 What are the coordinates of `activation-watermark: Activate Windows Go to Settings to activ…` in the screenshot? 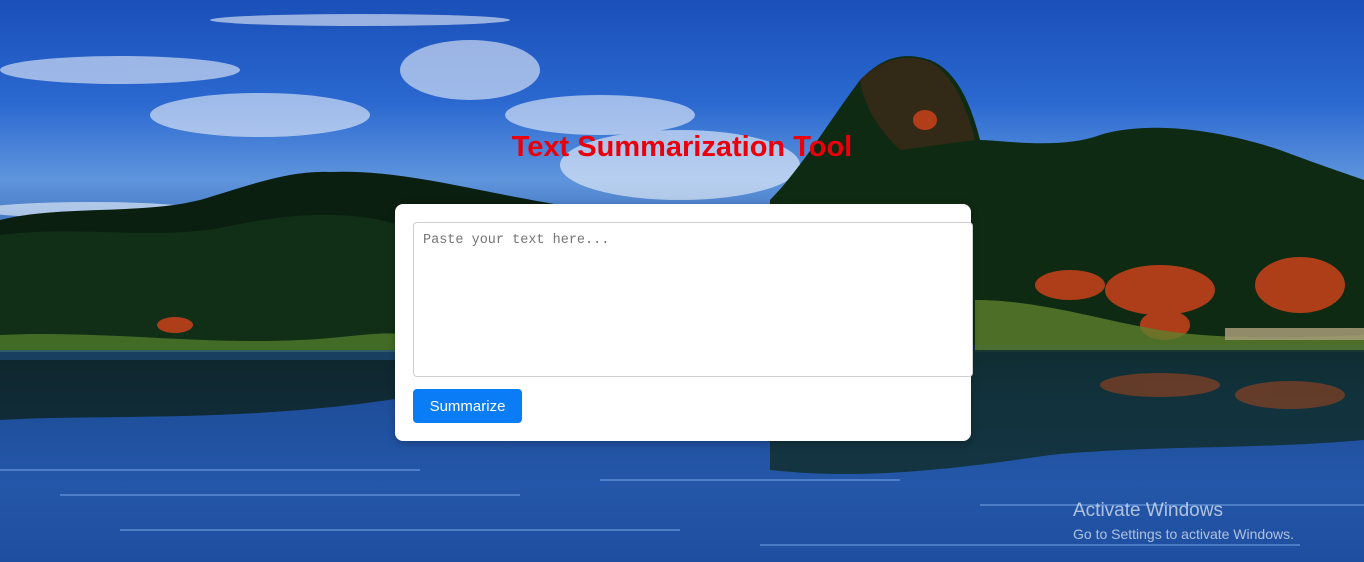 It's located at (1183, 522).